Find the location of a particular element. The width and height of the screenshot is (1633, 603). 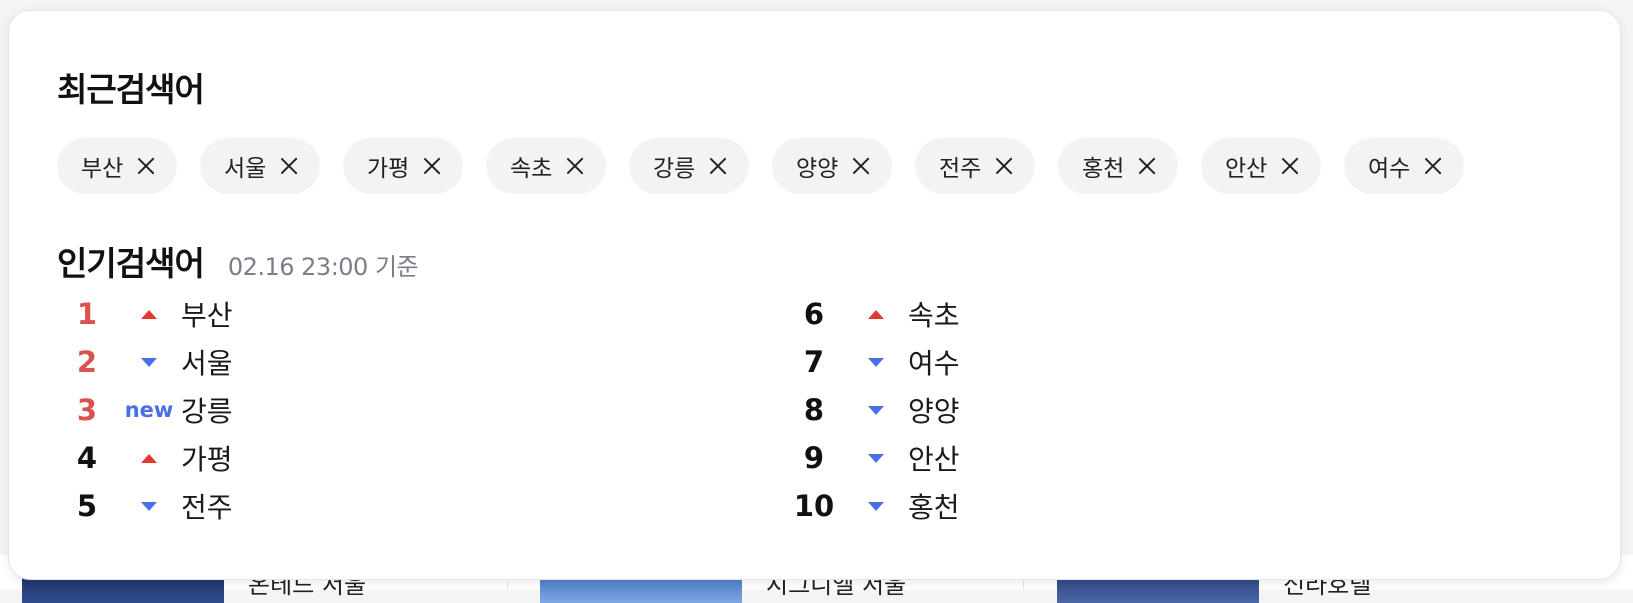

chip-label: 속초 is located at coordinates (537, 166).